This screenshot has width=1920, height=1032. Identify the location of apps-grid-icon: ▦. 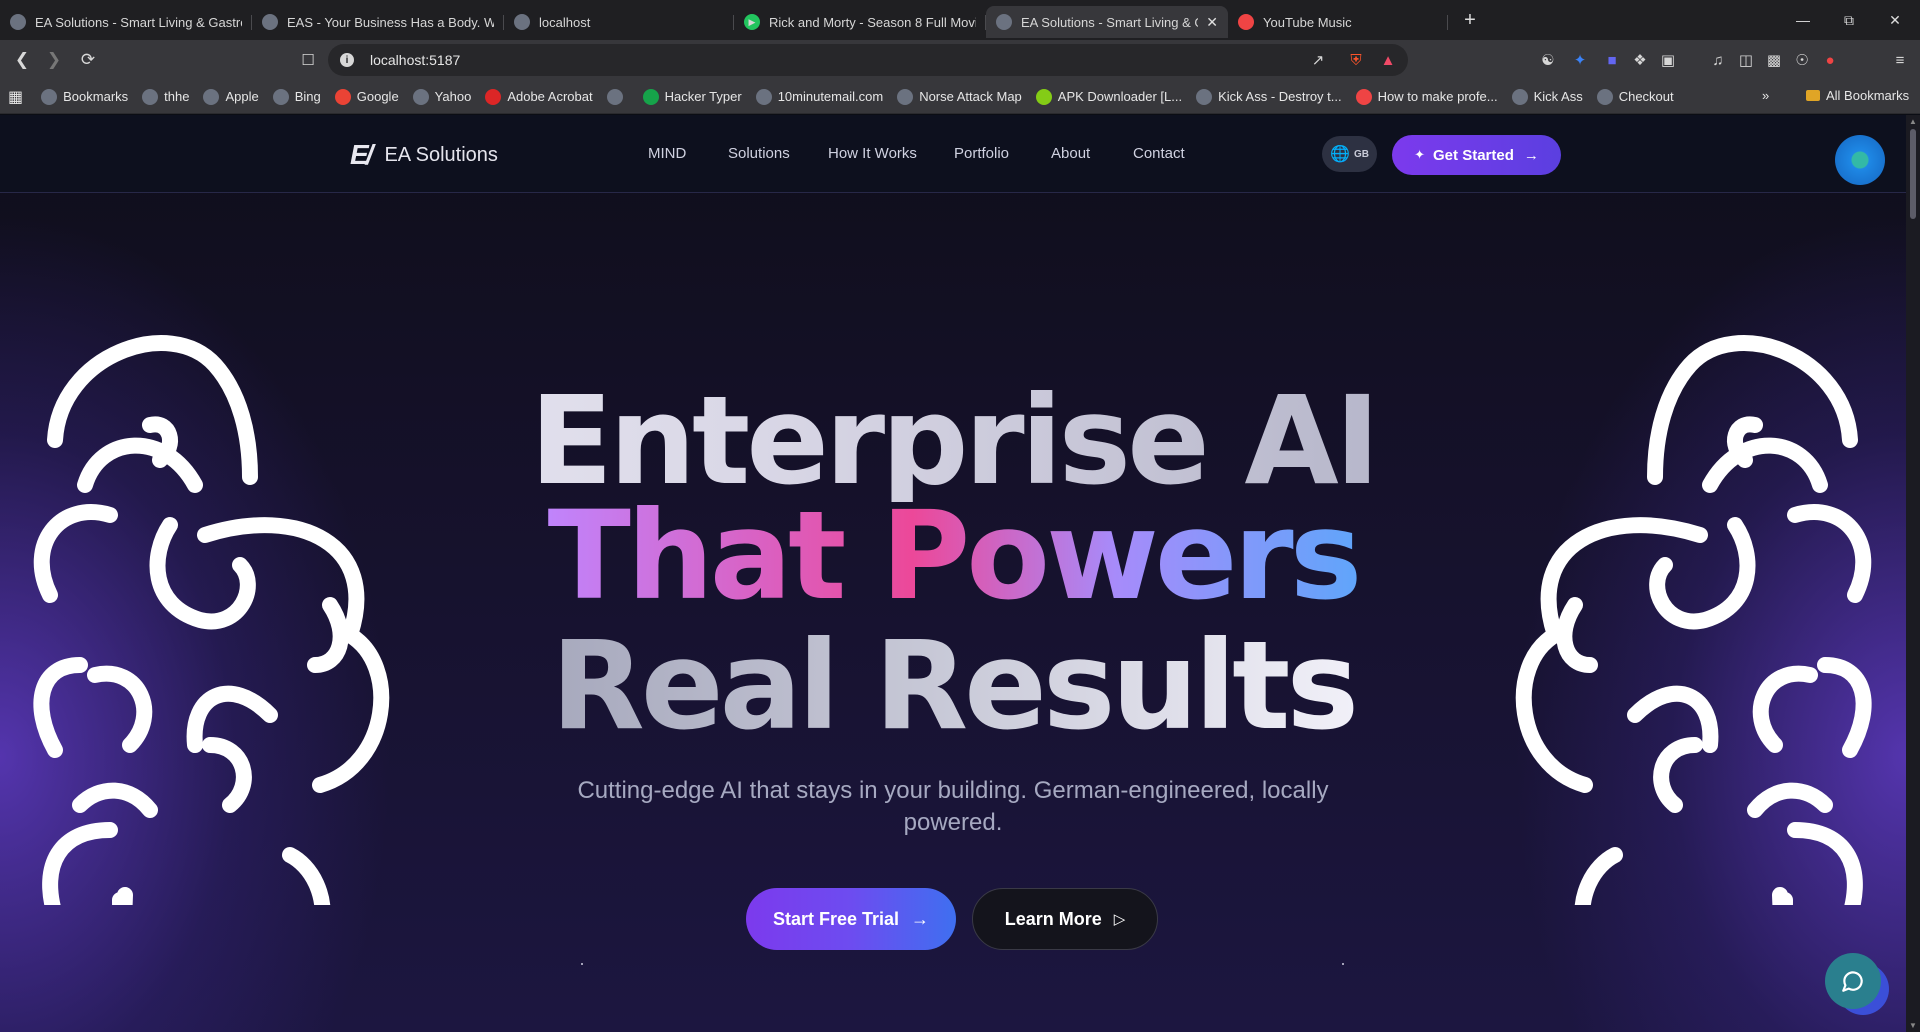
(15, 97).